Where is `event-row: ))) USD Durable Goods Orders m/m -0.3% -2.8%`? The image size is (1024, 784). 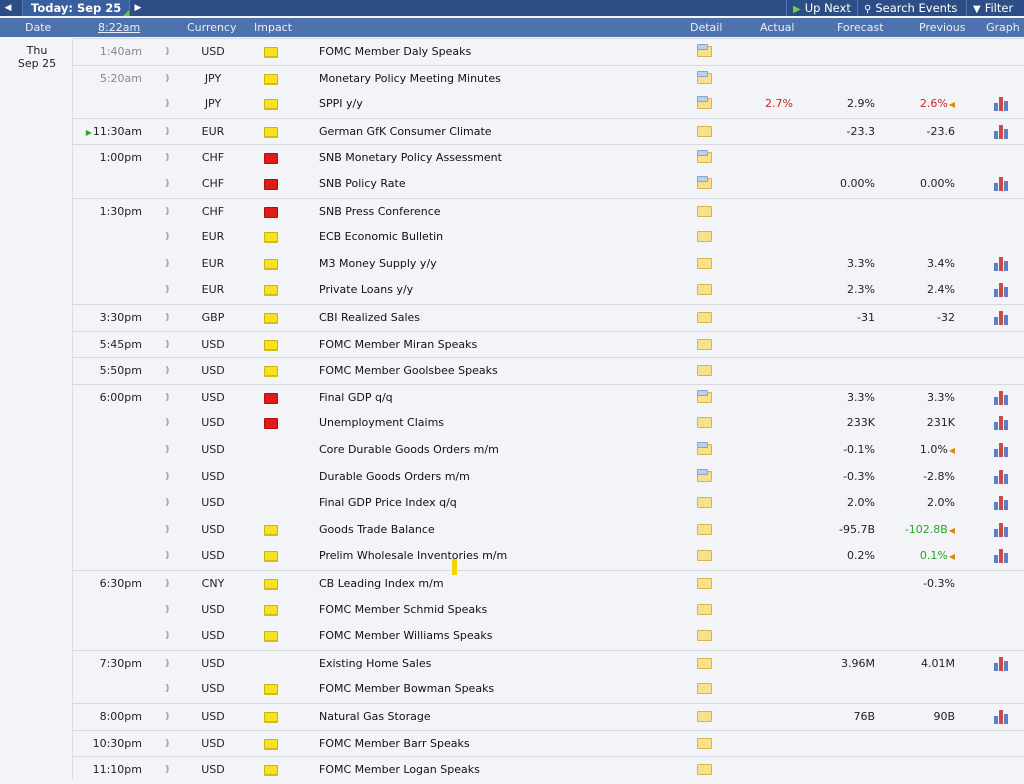
event-row: ))) USD Durable Goods Orders m/m -0.3% -2.8% is located at coordinates (548, 477).